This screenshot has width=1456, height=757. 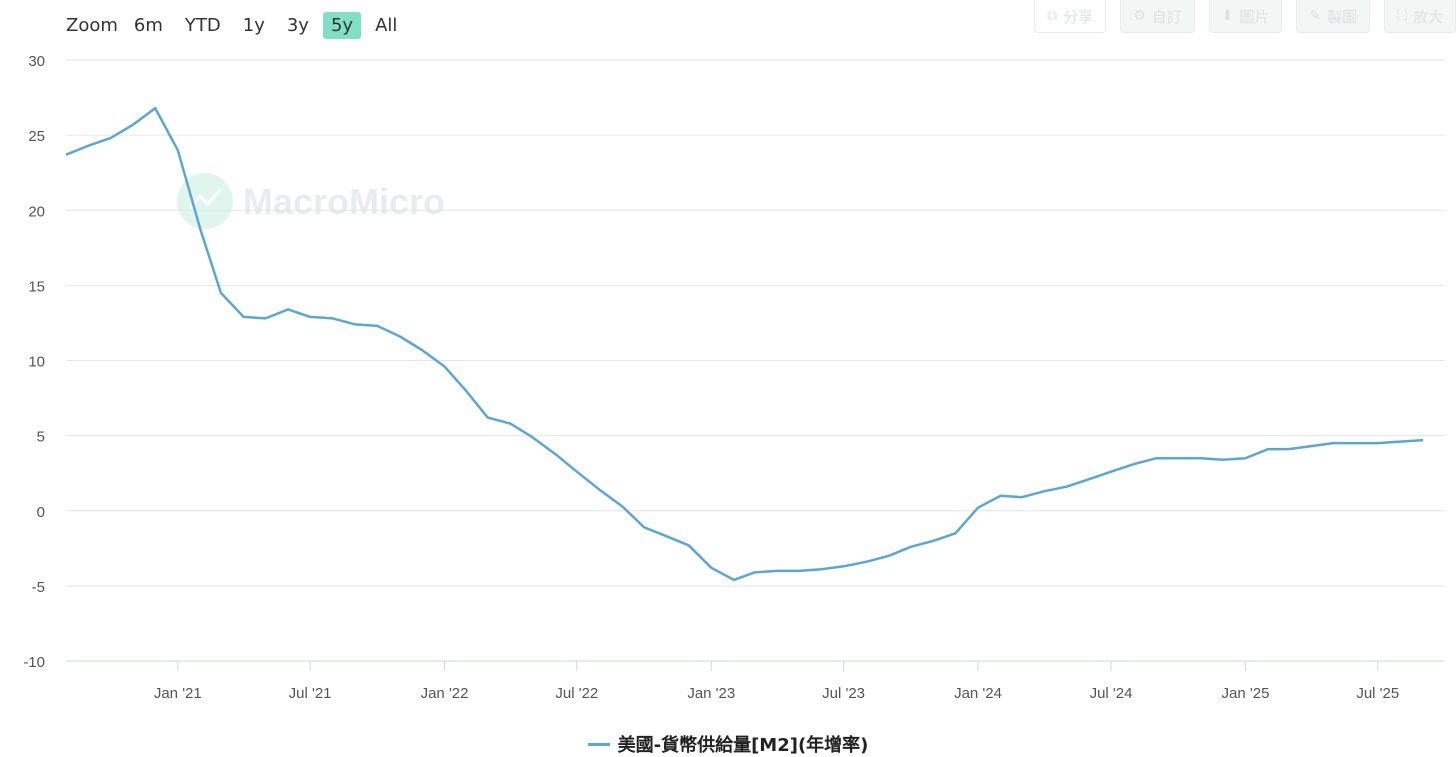 What do you see at coordinates (178, 693) in the screenshot?
I see `x-tick-label: Jan '21` at bounding box center [178, 693].